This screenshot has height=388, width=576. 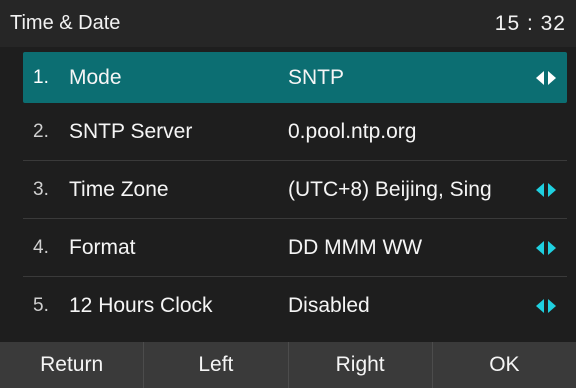 What do you see at coordinates (41, 305) in the screenshot?
I see `row-number: 5.` at bounding box center [41, 305].